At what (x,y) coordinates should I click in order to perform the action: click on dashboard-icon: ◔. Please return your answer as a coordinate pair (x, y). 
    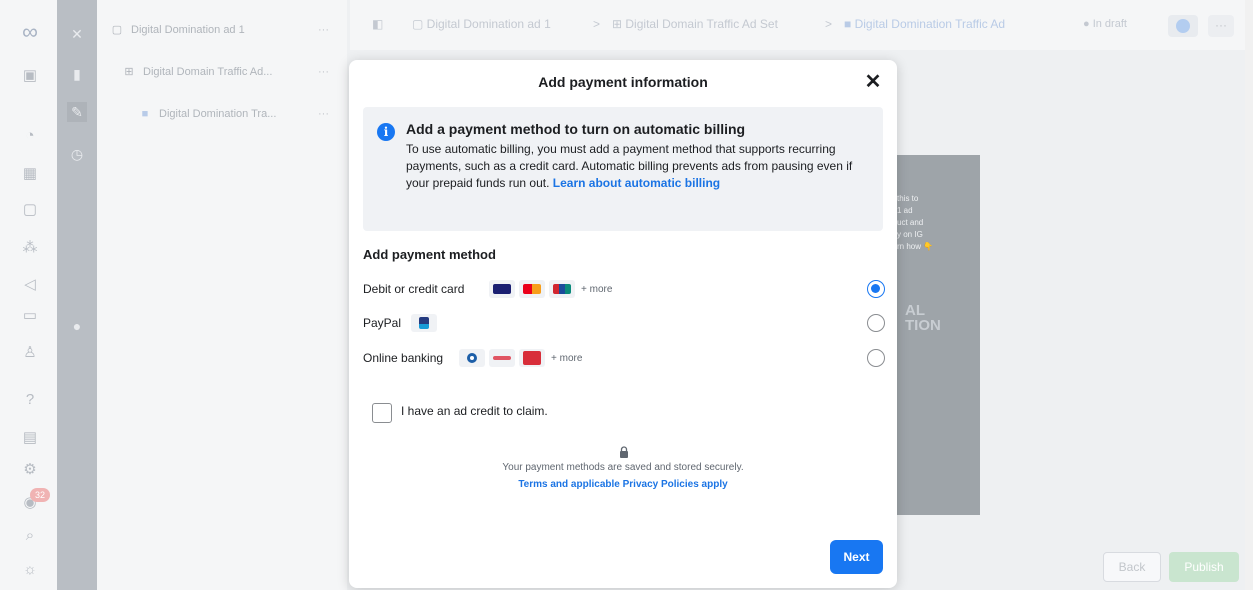
    Looking at the image, I should click on (30, 136).